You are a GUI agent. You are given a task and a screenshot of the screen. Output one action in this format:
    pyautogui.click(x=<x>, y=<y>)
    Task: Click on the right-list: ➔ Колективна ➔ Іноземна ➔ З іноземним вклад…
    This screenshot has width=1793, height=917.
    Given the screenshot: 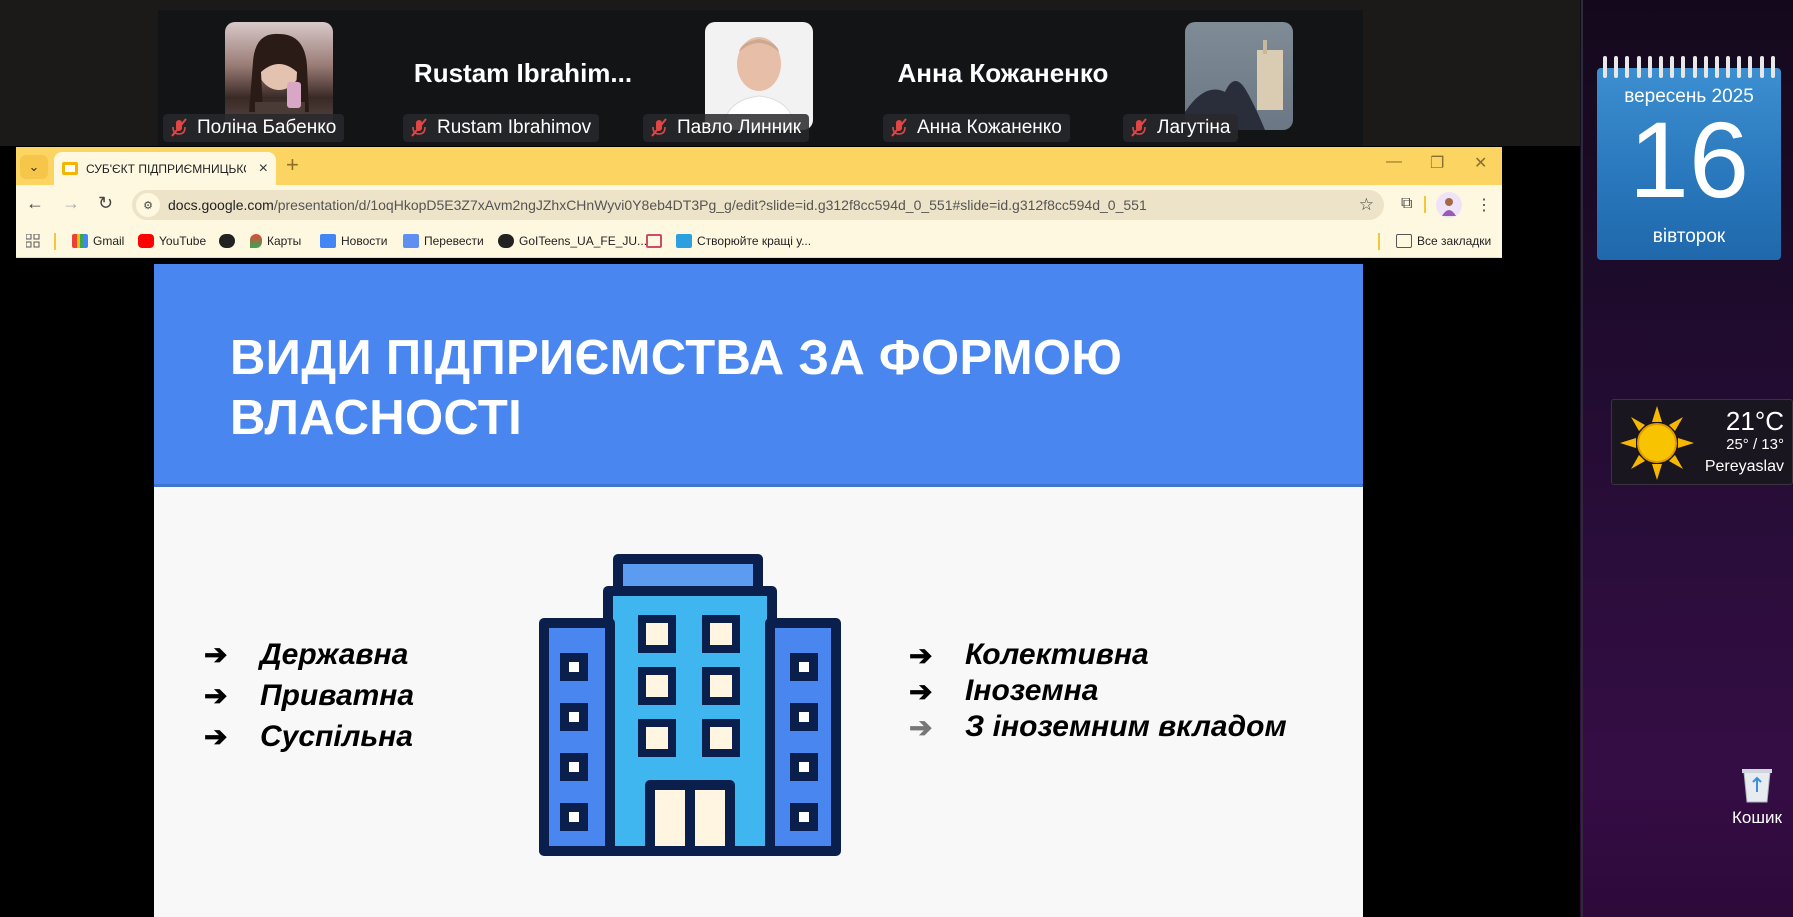 What is the action you would take?
    pyautogui.click(x=1098, y=691)
    